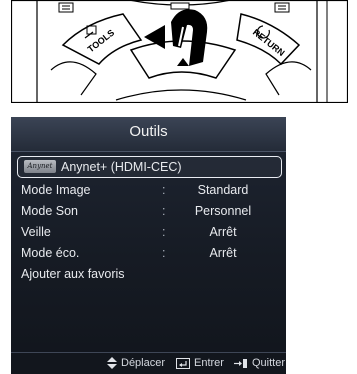 This screenshot has height=374, width=357. I want to click on menu-item-mode-son: Mode Son : Personnel, so click(148, 211).